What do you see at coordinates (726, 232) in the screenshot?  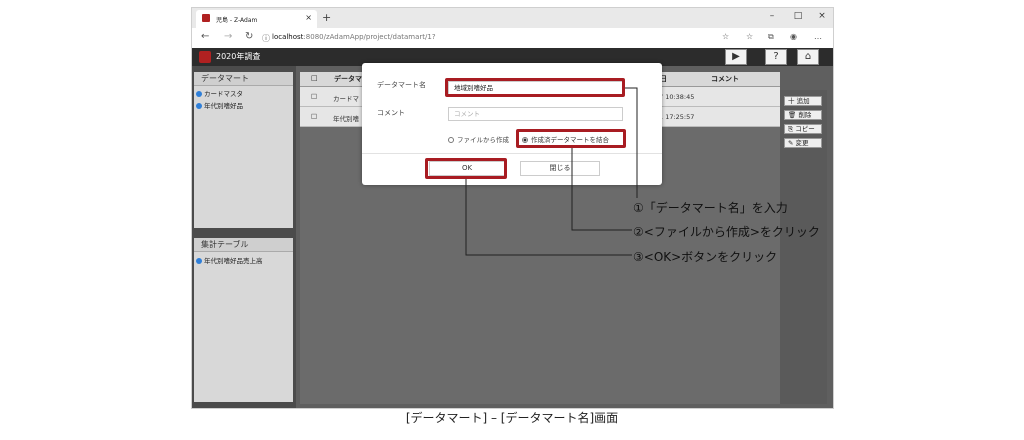 I see `callout-2: ②<ファイルから作成>をクリック` at bounding box center [726, 232].